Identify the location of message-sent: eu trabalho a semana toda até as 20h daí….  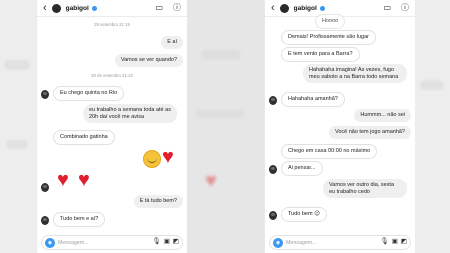
(130, 114).